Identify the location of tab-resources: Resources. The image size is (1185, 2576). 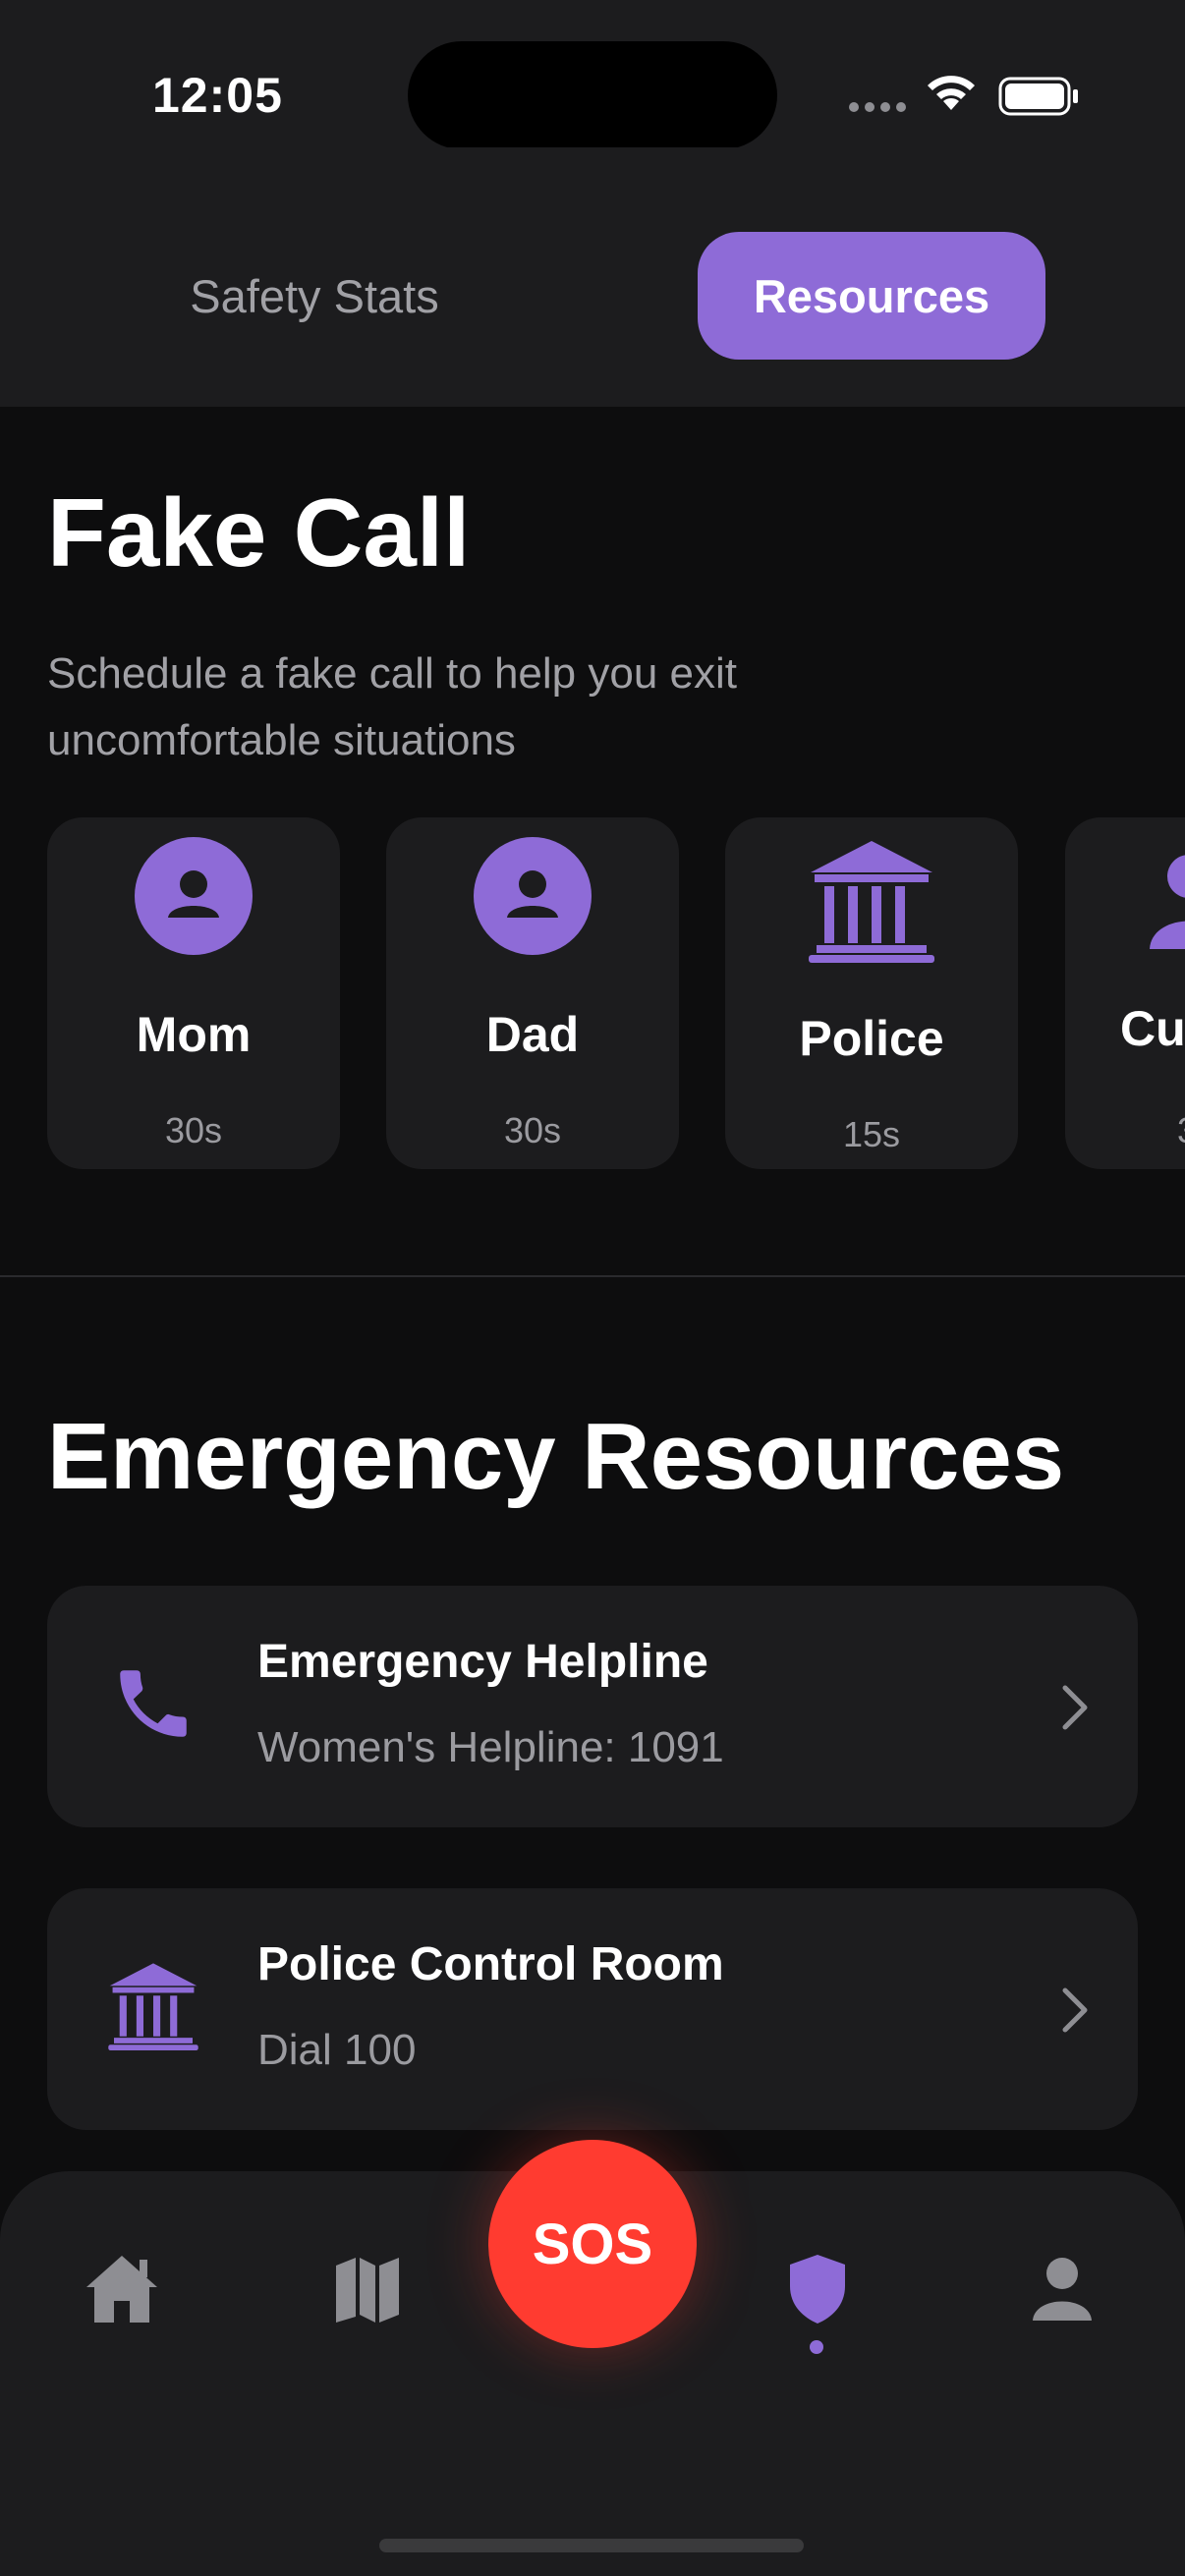
(872, 296).